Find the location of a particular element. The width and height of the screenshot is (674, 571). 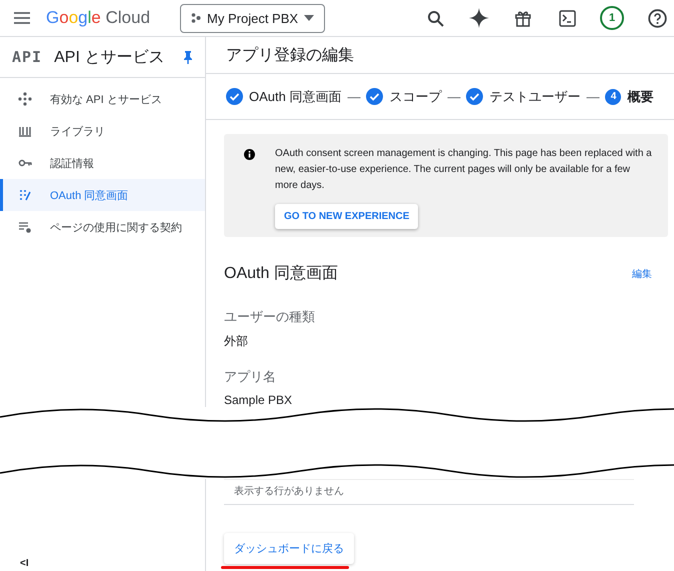

page-title: アプリ登録の編集 is located at coordinates (440, 55).